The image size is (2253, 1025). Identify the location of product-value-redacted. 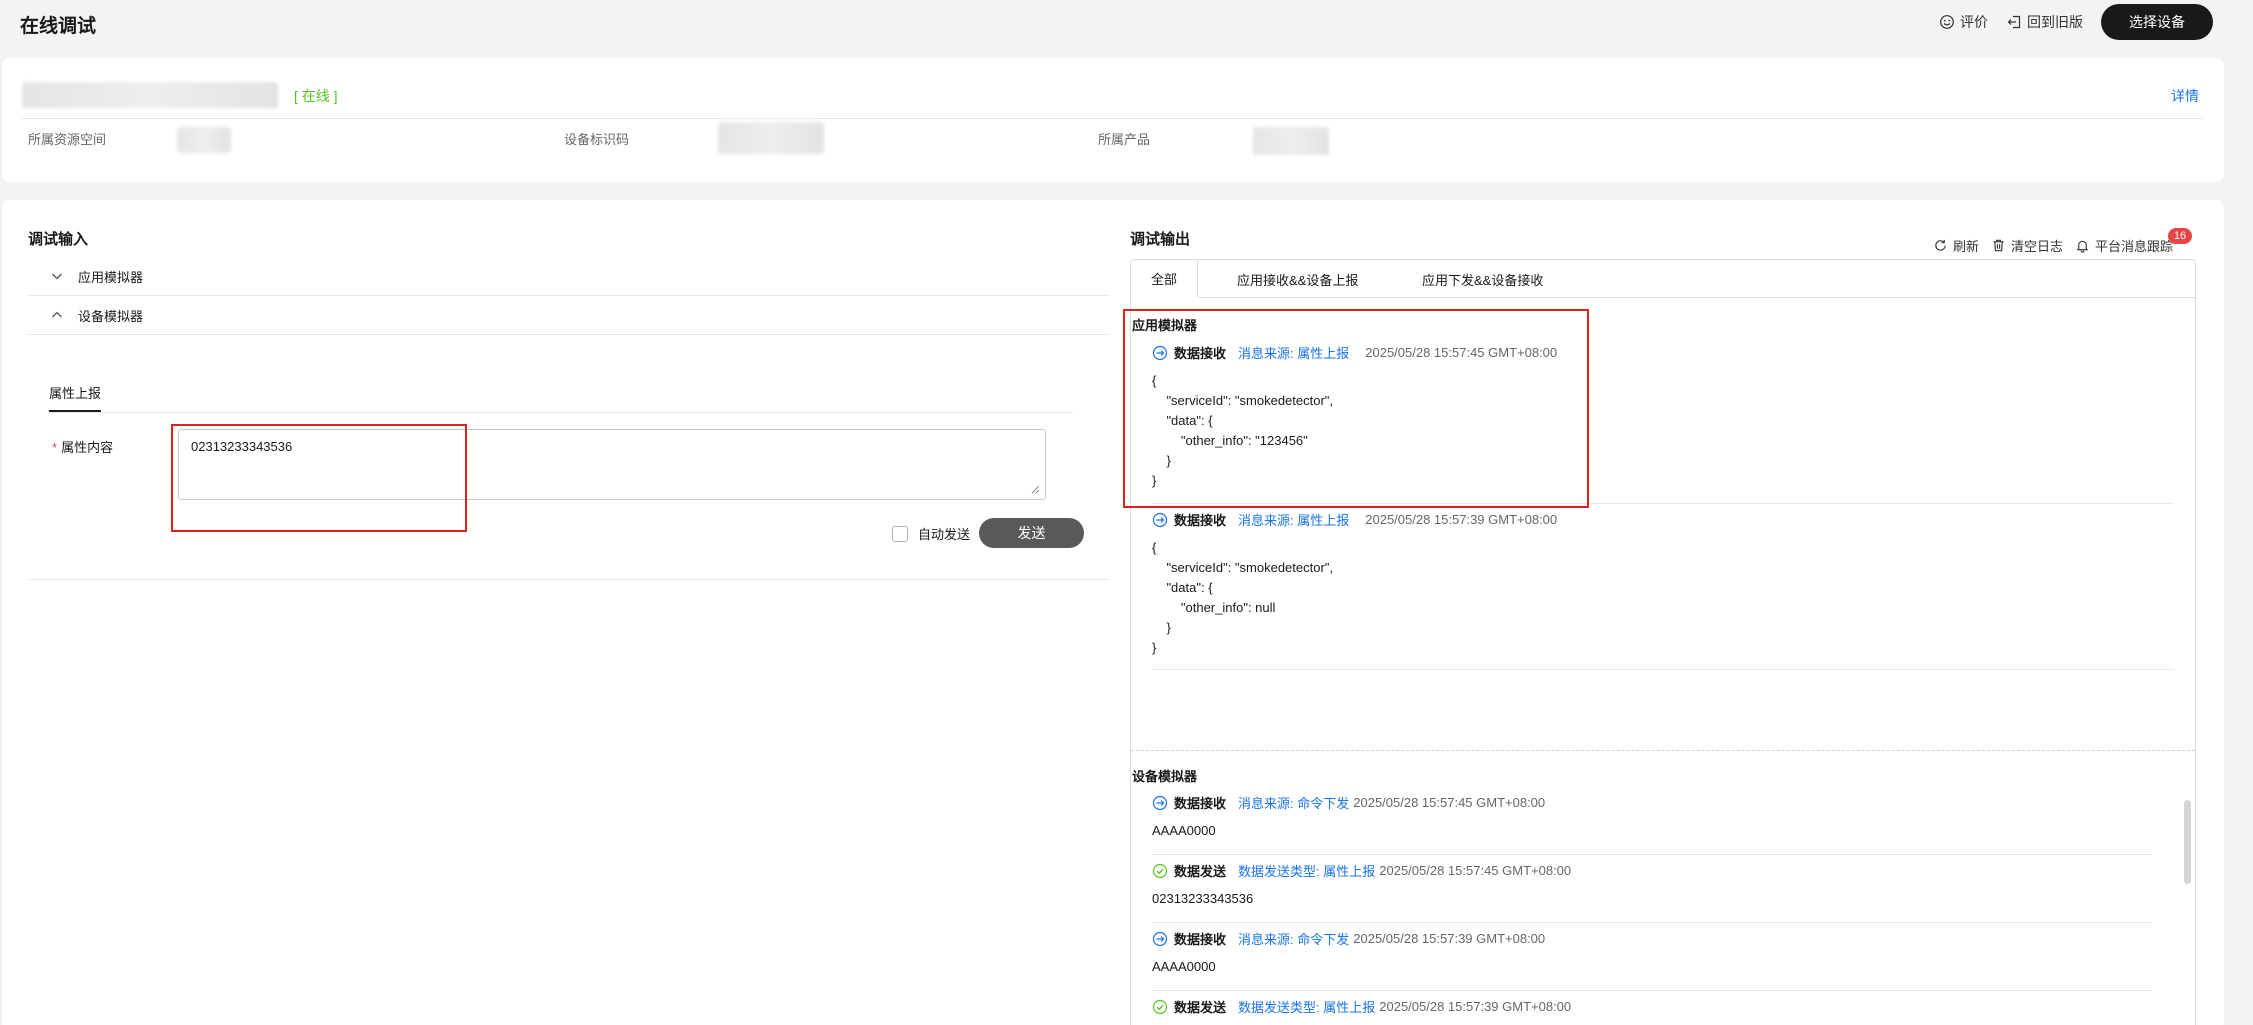
(1291, 141).